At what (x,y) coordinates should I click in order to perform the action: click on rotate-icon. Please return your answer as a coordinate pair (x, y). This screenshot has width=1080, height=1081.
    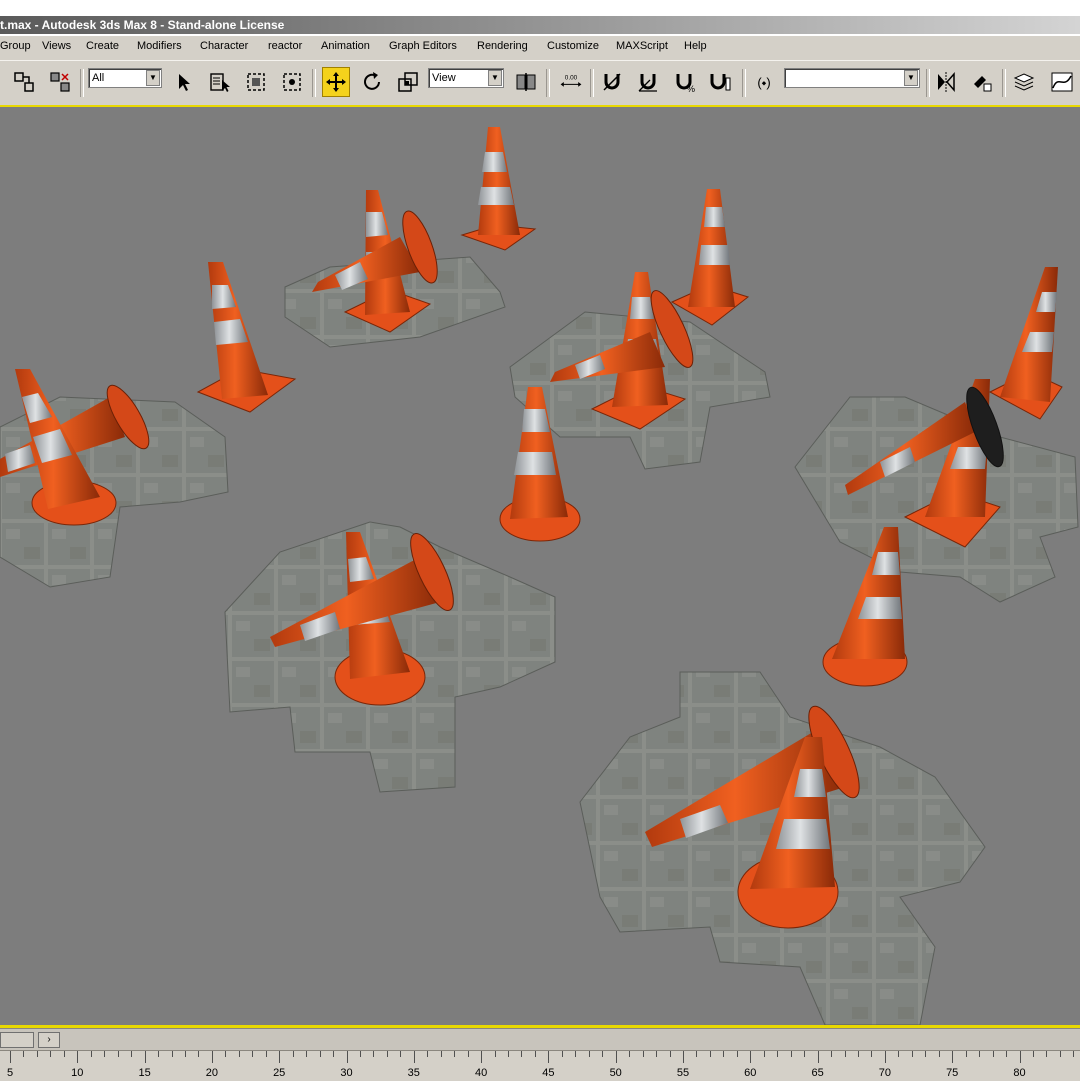
    Looking at the image, I should click on (372, 81).